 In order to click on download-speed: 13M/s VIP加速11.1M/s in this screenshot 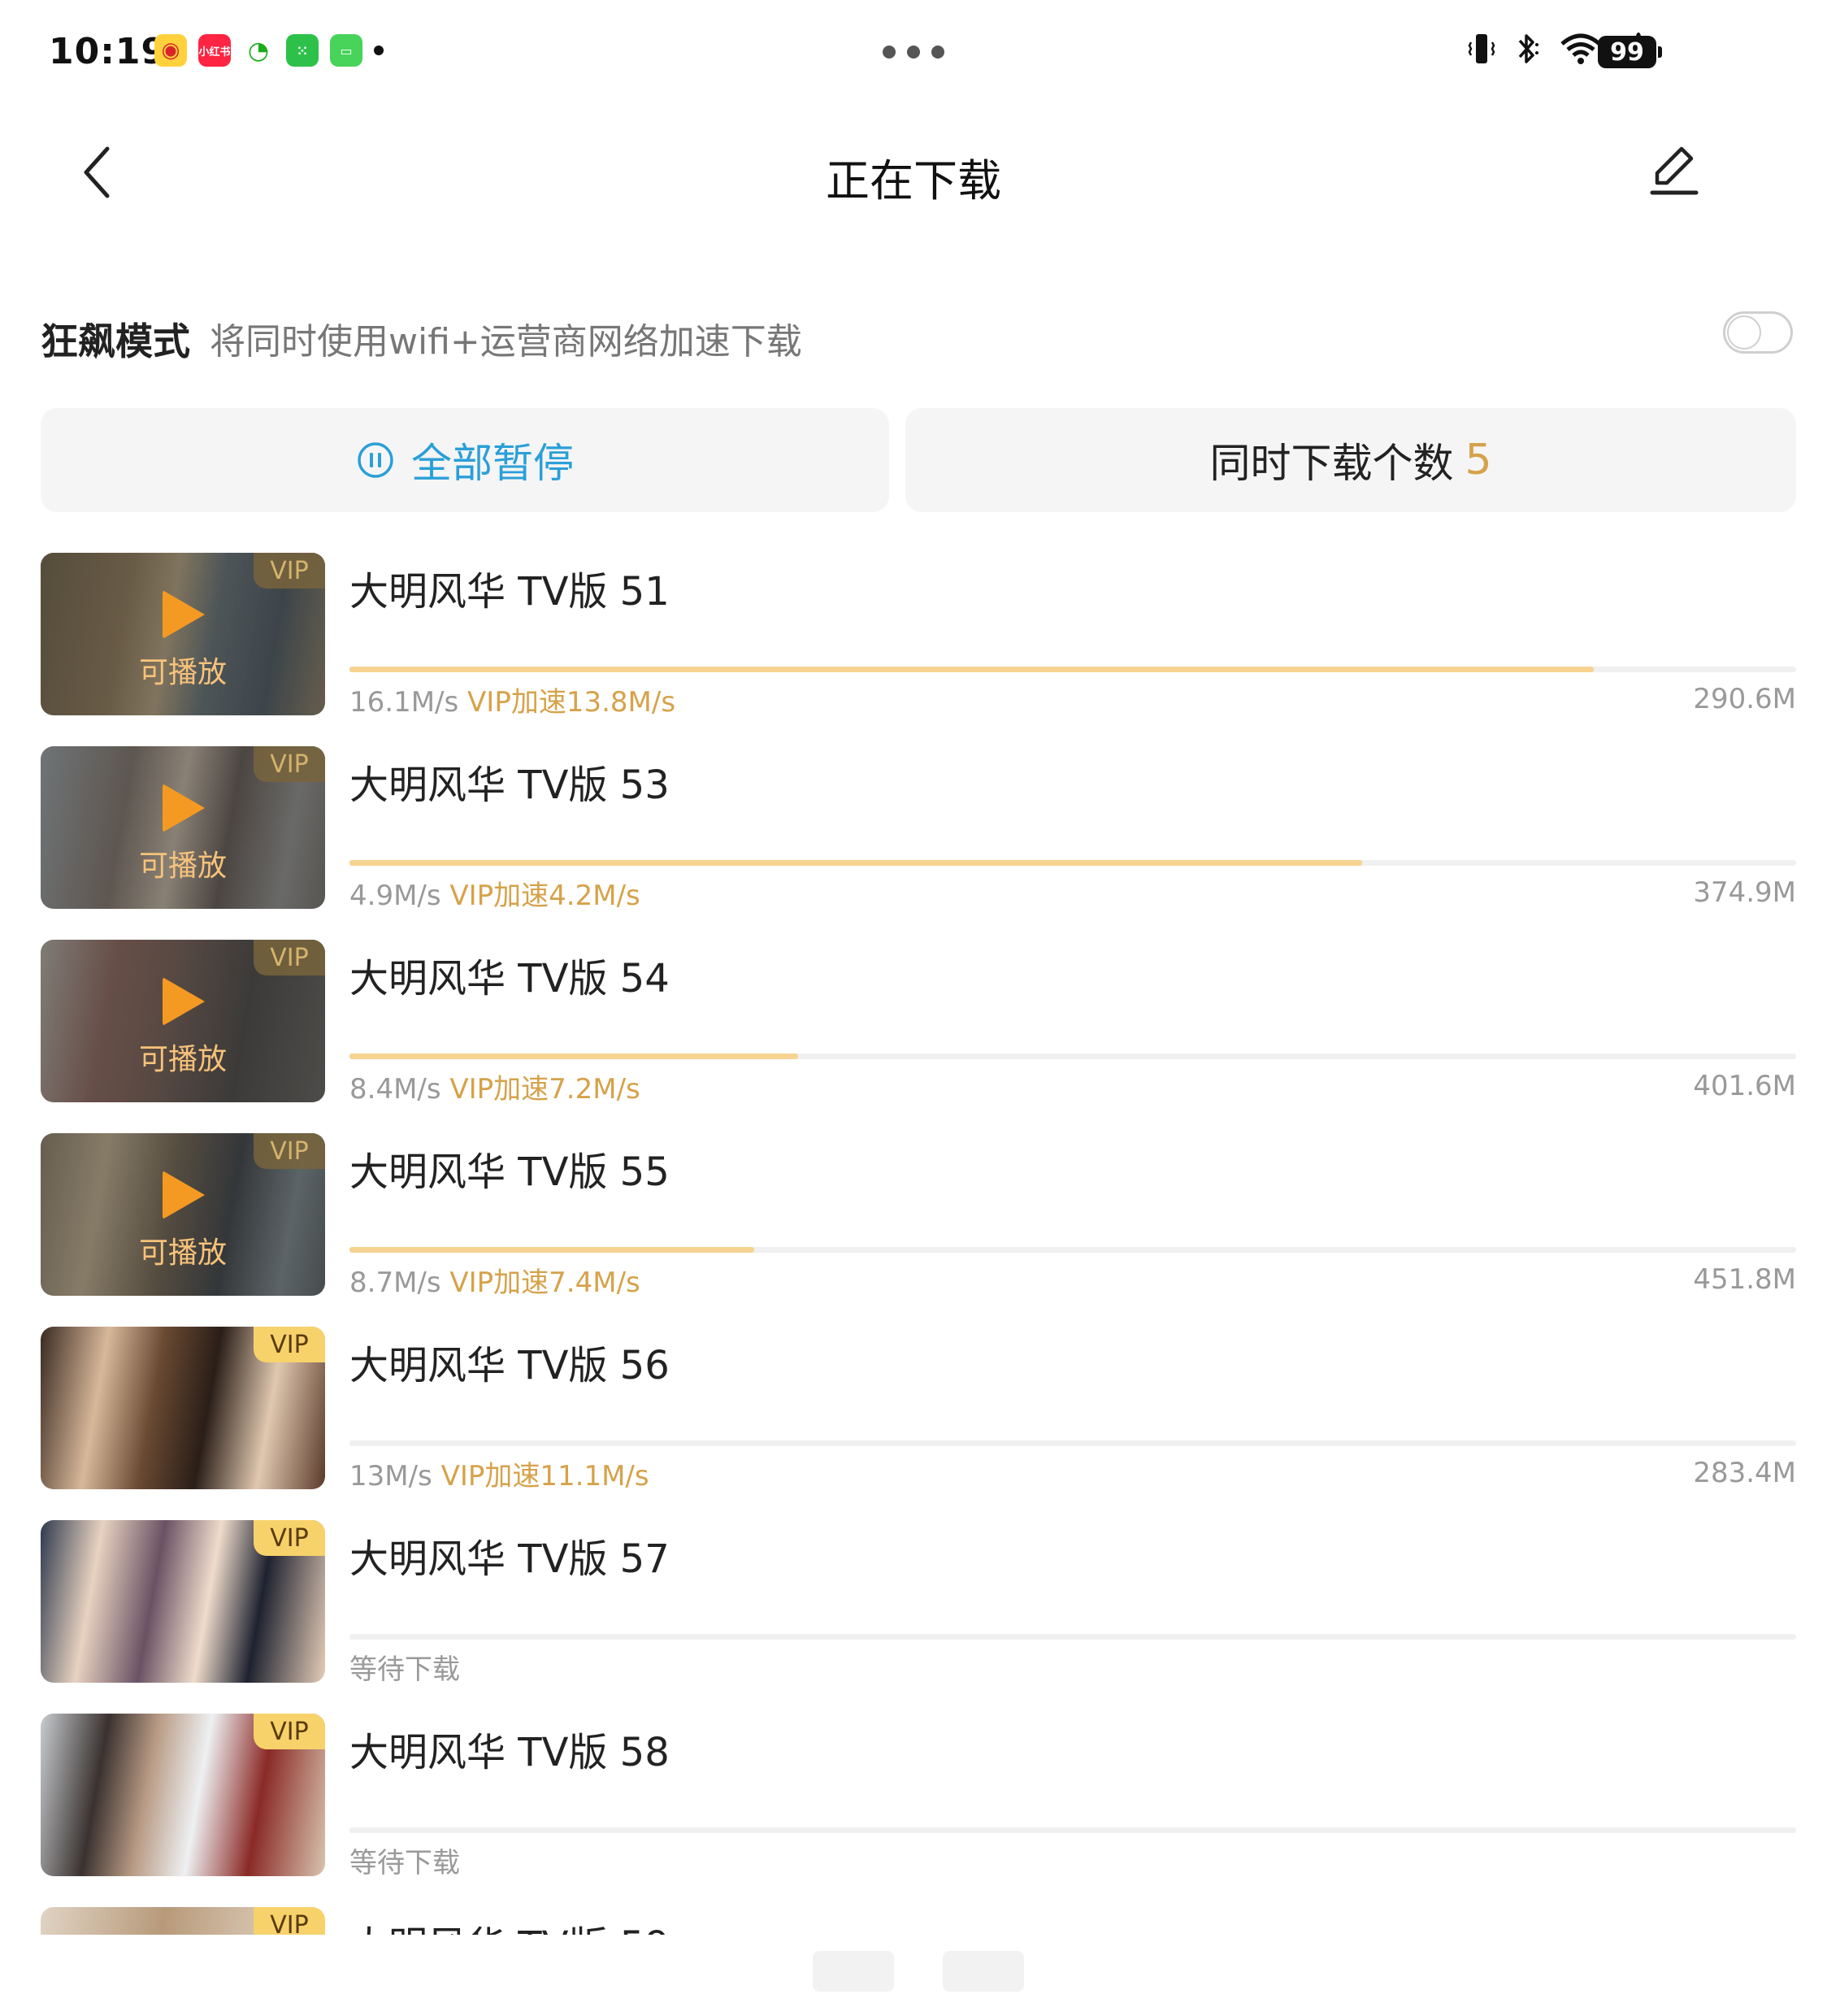, I will do `click(499, 1476)`.